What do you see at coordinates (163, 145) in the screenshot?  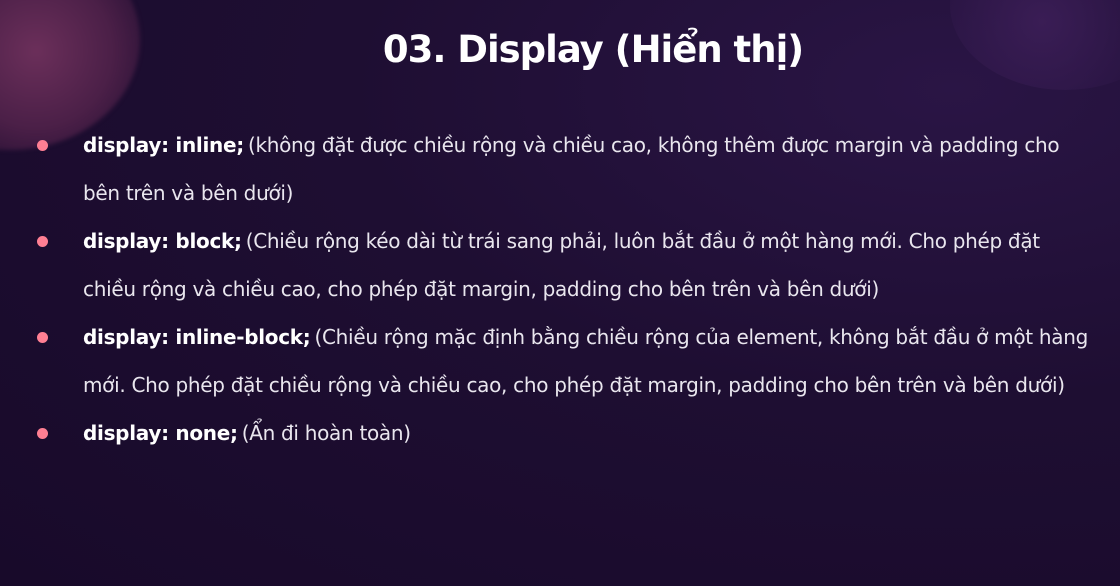 I see `property-code: display: inline;` at bounding box center [163, 145].